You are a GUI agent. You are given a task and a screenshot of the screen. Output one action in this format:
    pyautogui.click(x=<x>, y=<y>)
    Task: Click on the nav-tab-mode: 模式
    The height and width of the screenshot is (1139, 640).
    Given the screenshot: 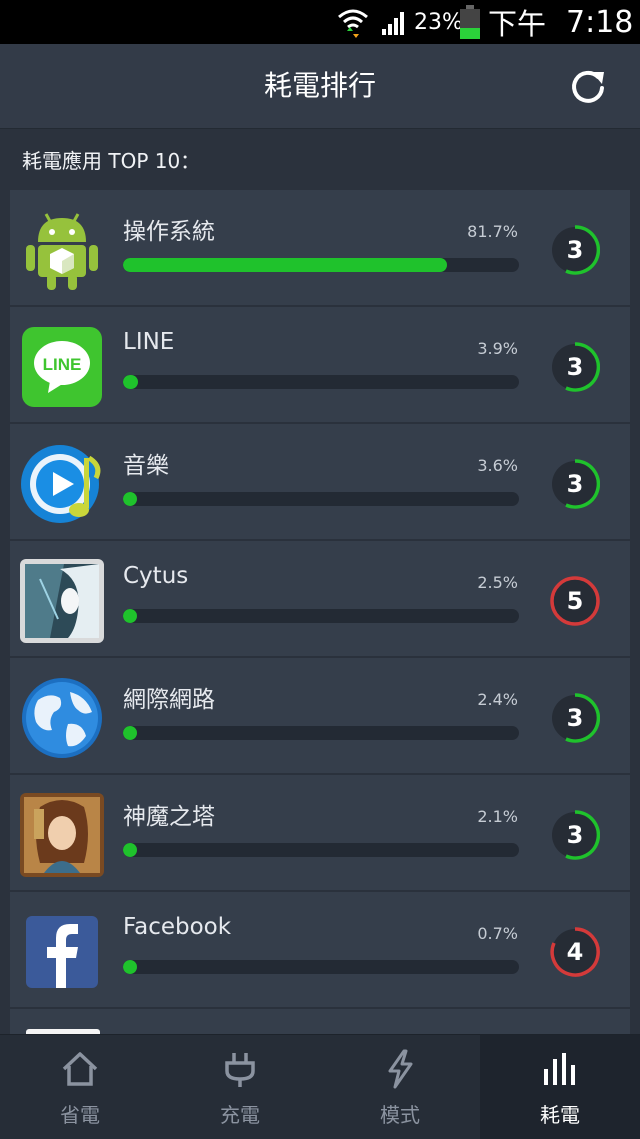 What is the action you would take?
    pyautogui.click(x=400, y=1087)
    